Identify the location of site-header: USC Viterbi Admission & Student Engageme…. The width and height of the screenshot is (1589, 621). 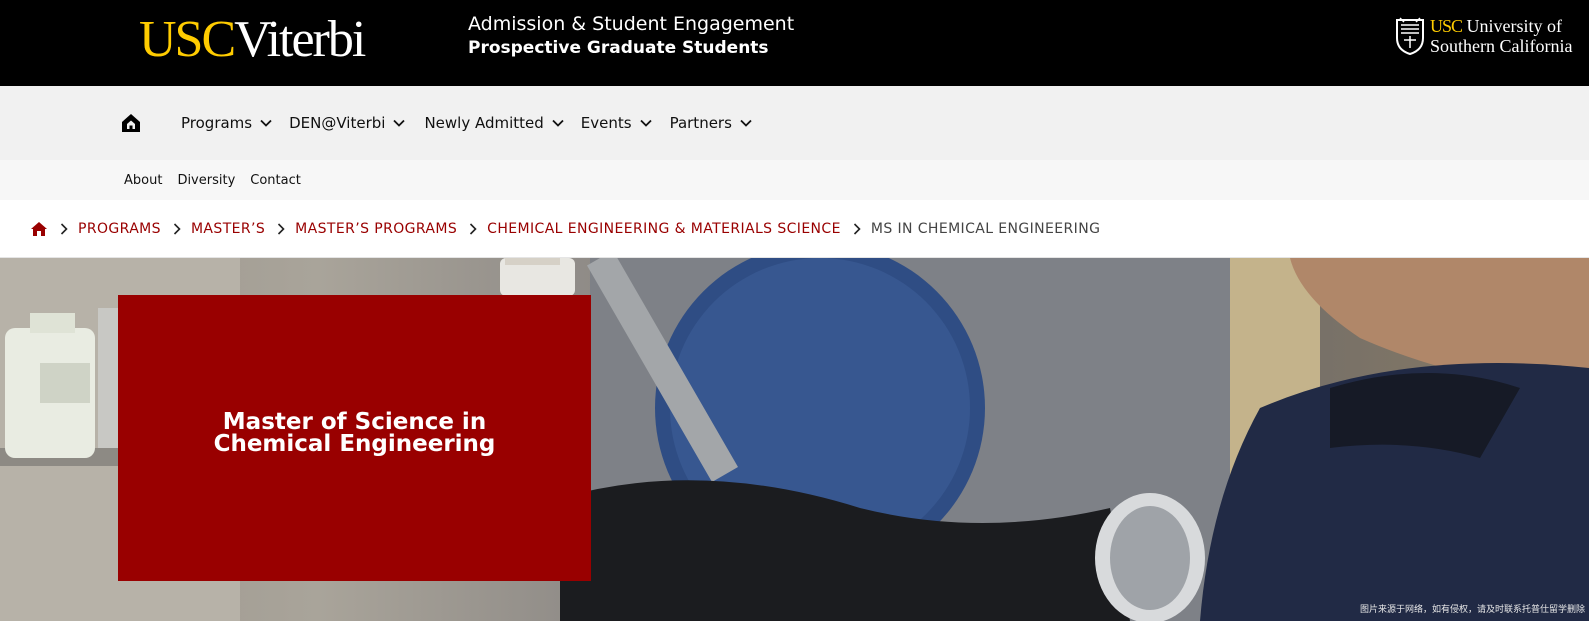
(794, 43).